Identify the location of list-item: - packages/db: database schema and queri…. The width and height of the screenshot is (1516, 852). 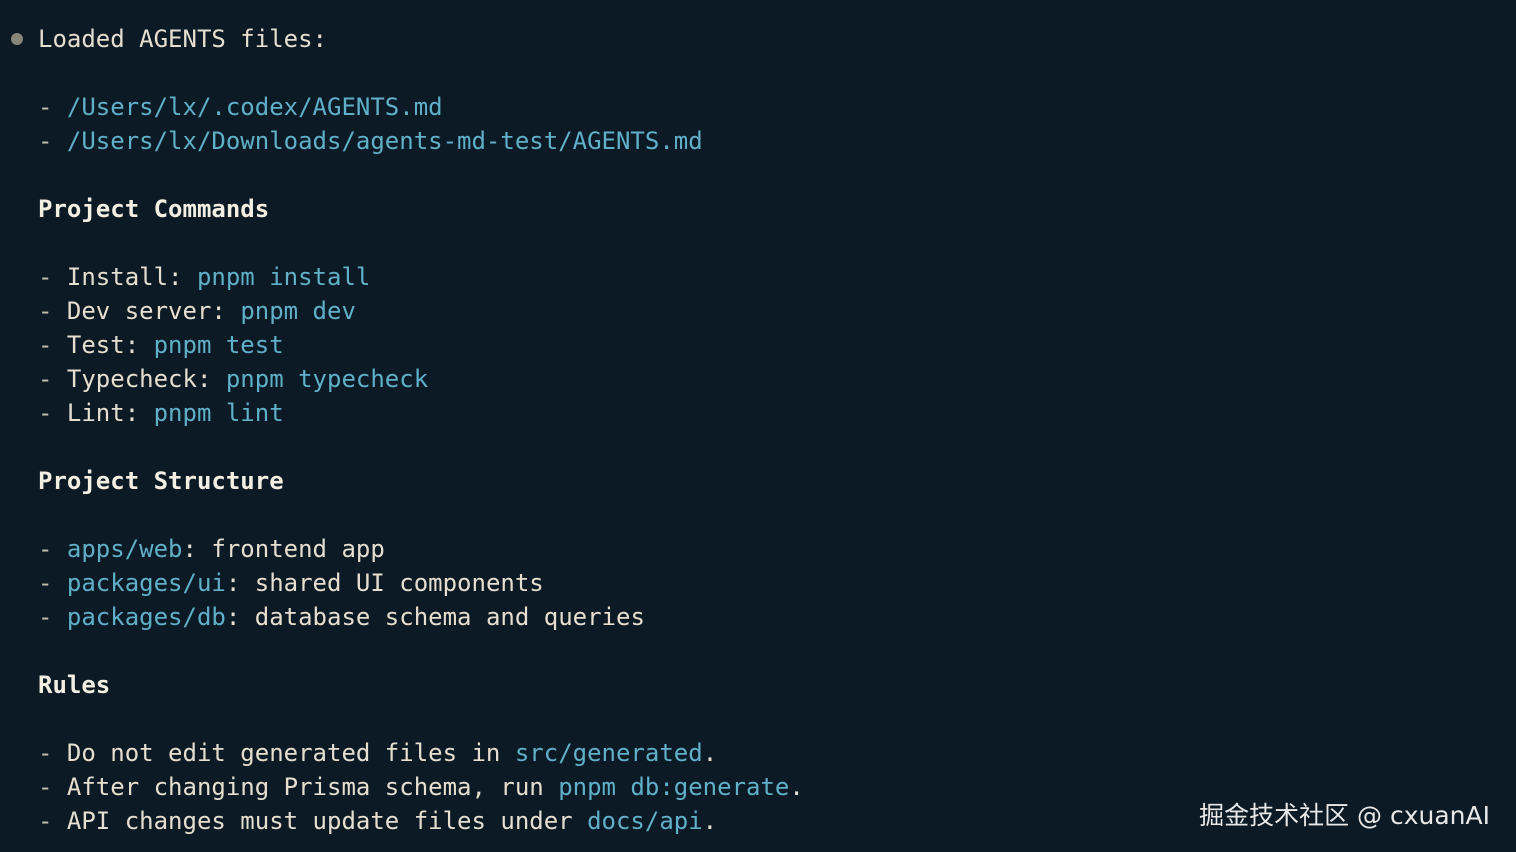
(341, 617).